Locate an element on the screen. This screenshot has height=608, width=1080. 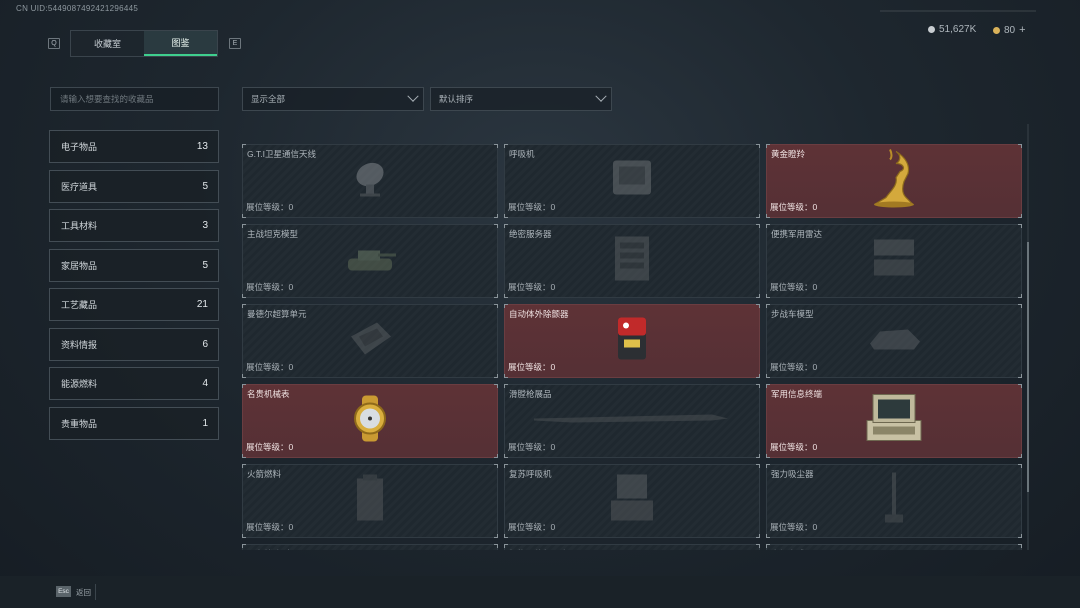
item-name: 曼德尔超算单元 is located at coordinates (277, 314).